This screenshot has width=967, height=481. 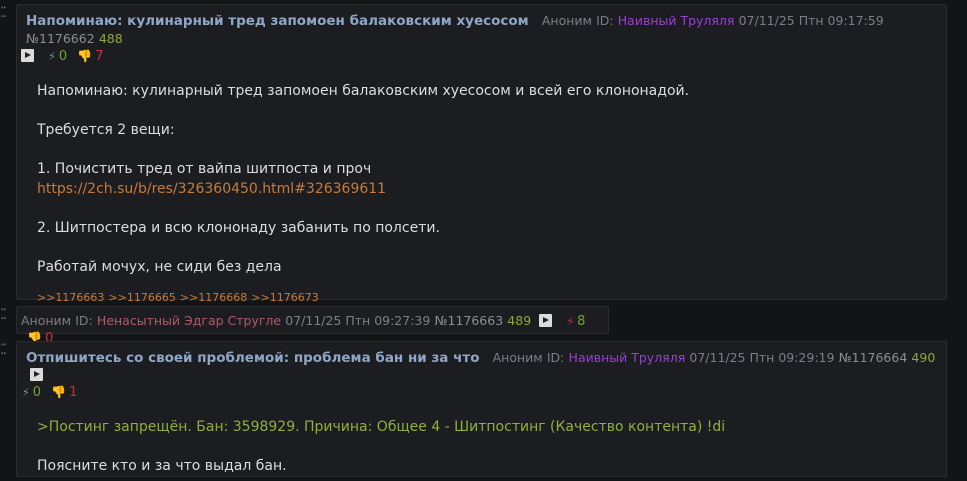 I want to click on post-text: Работай мочух, не сиди без дела, so click(x=159, y=267).